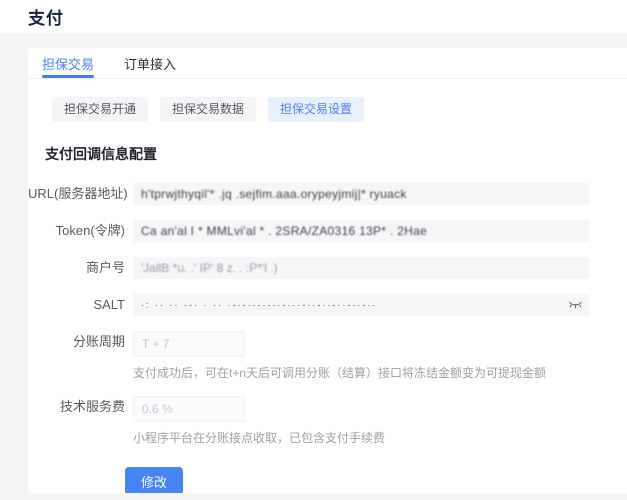 The width and height of the screenshot is (627, 500). What do you see at coordinates (78, 193) in the screenshot?
I see `url-label: URL(服务器地址)` at bounding box center [78, 193].